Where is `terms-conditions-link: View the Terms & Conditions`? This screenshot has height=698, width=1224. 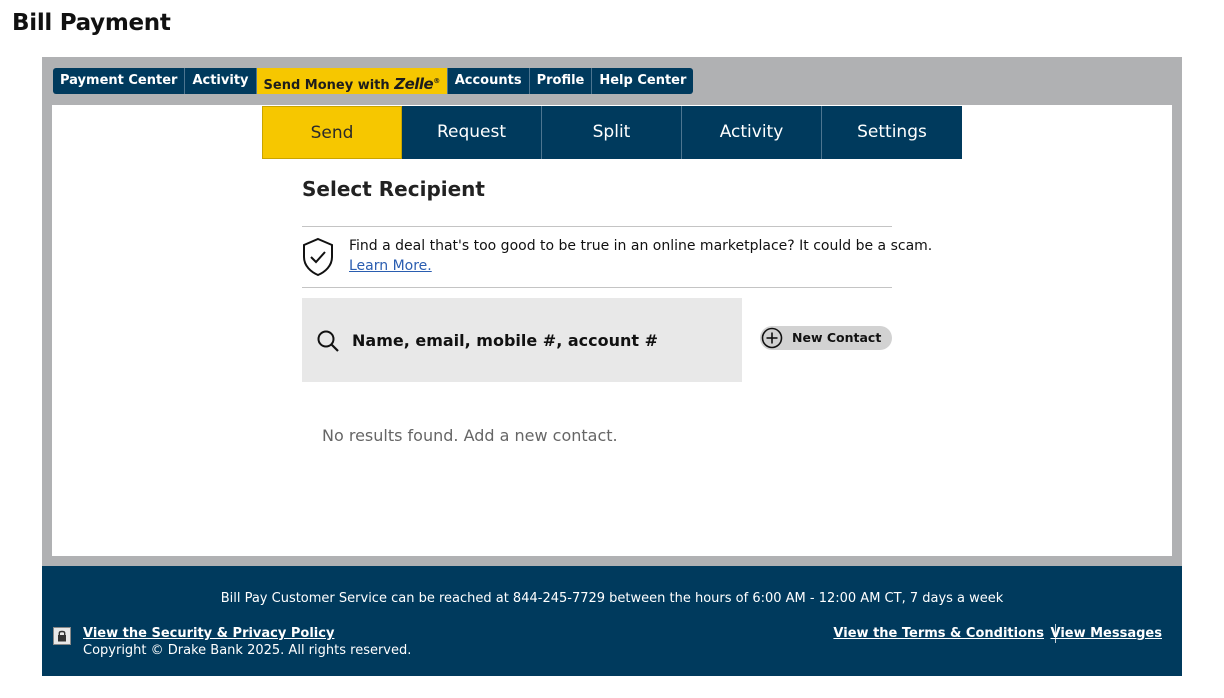
terms-conditions-link: View the Terms & Conditions is located at coordinates (938, 633).